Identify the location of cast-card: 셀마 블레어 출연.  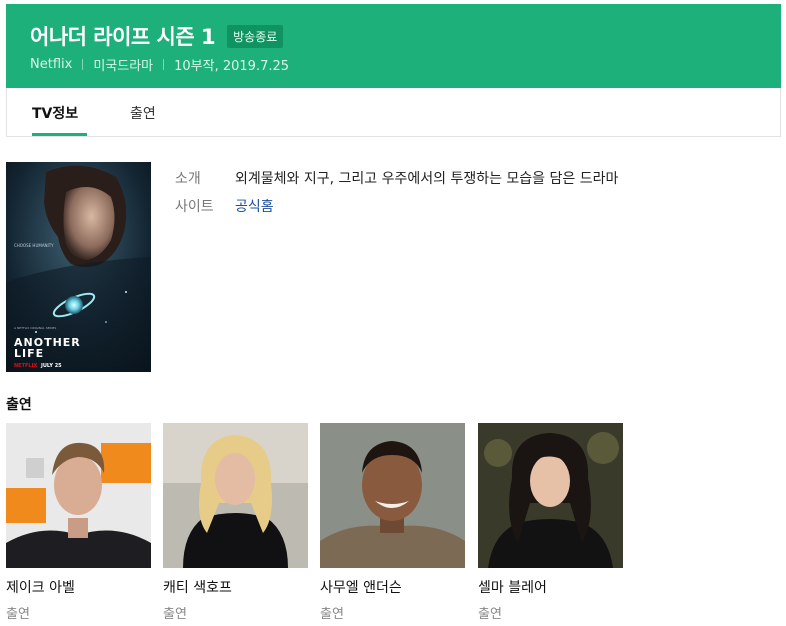
(550, 522).